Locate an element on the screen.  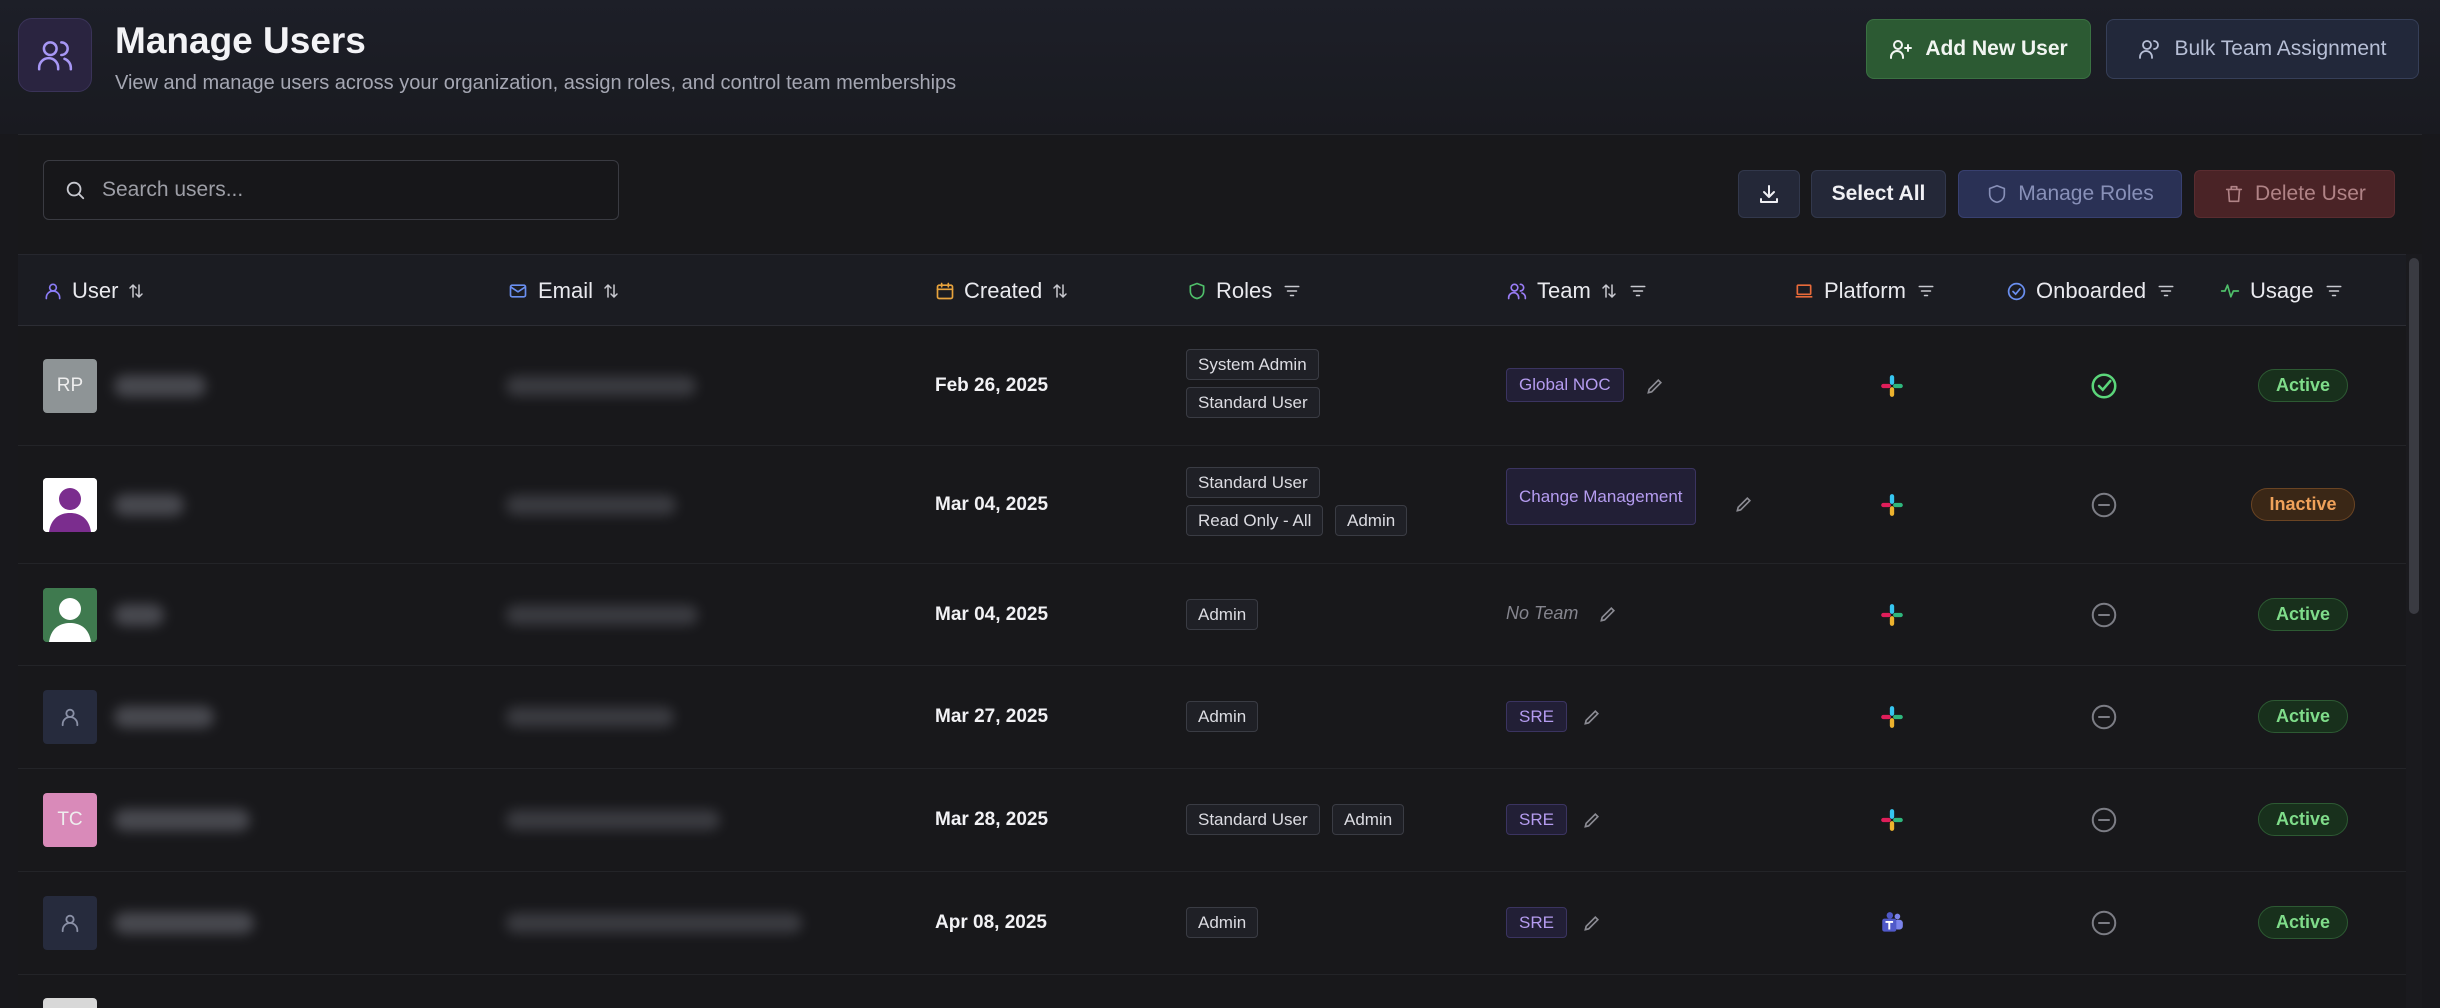
team-tag: Change Management is located at coordinates (1601, 496).